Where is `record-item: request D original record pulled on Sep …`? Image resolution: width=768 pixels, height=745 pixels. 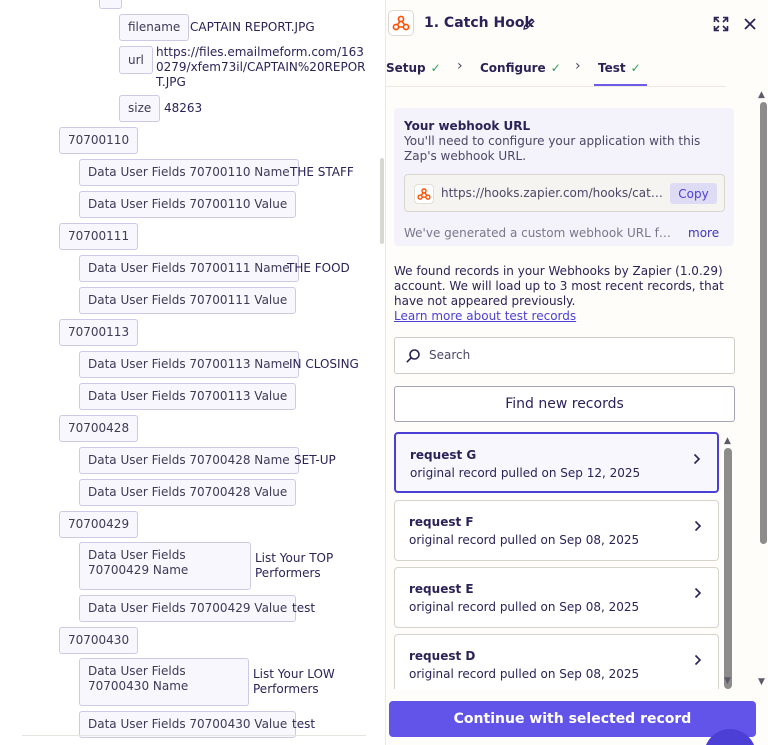
record-item: request D original record pulled on Sep … is located at coordinates (556, 661).